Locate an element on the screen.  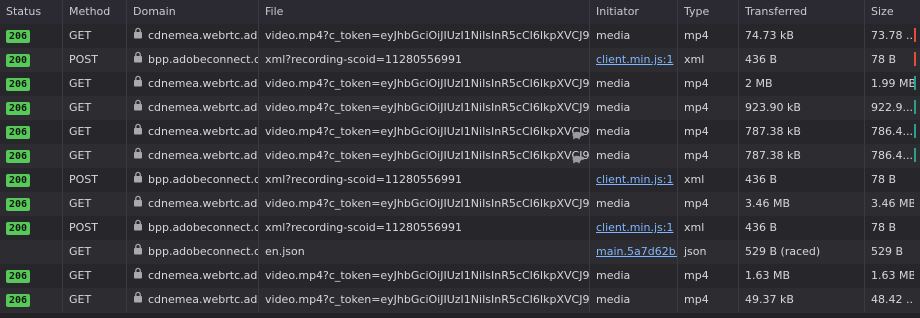
column-header-initiator: Initiator is located at coordinates (633, 12).